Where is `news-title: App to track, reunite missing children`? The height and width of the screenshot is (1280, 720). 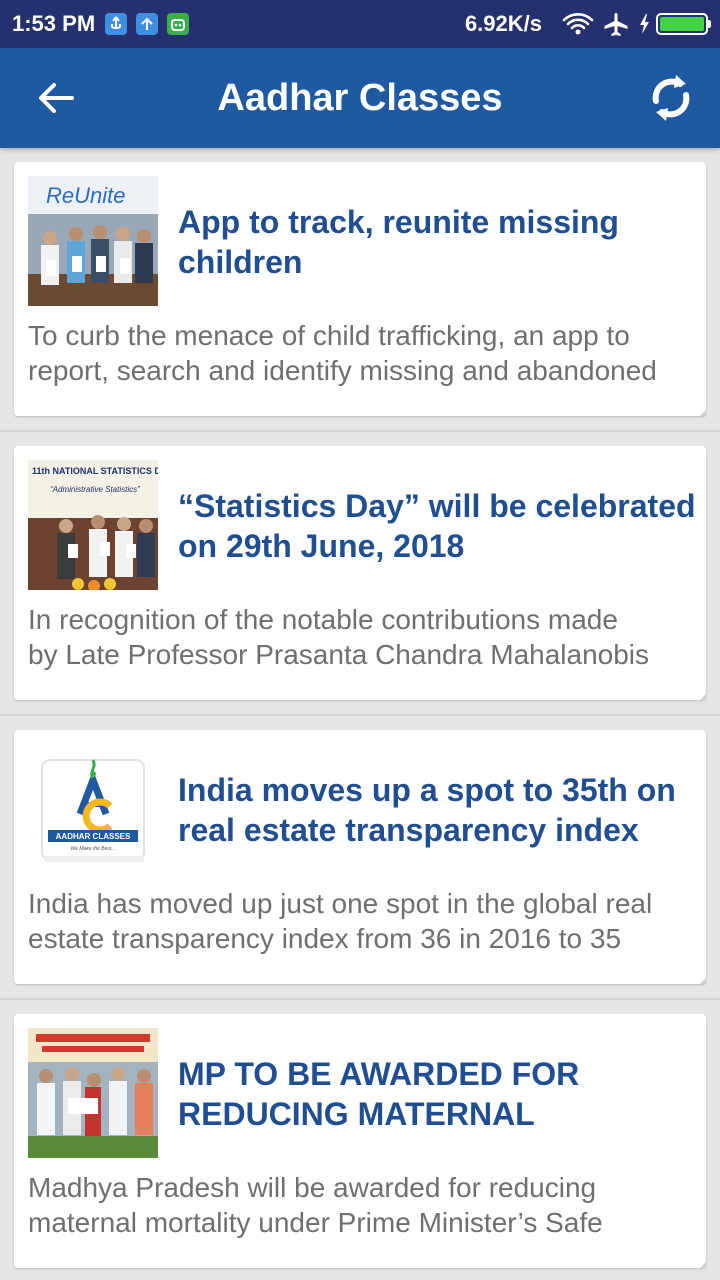
news-title: App to track, reunite missing children is located at coordinates (398, 242).